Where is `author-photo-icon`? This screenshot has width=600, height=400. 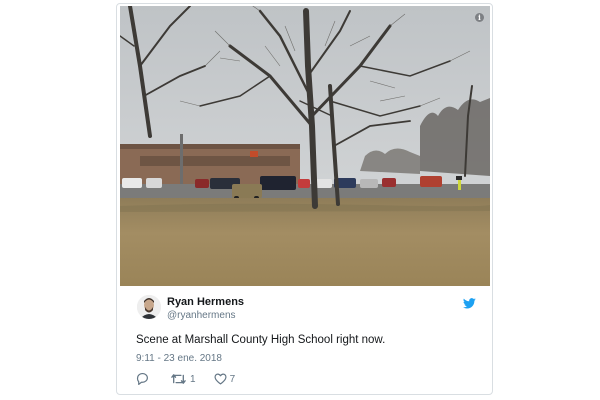
author-photo-icon is located at coordinates (149, 307).